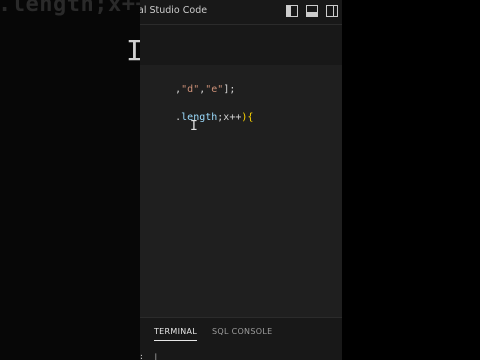 The width and height of the screenshot is (480, 360). I want to click on code-token: ];, so click(229, 89).